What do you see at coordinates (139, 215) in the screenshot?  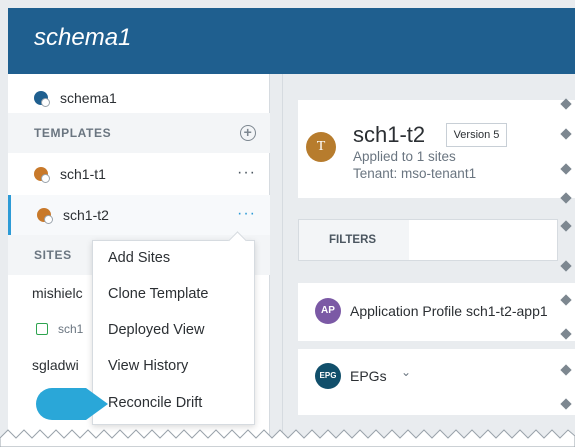 I see `sidebar-item-template-selected: sch1-t2 ···` at bounding box center [139, 215].